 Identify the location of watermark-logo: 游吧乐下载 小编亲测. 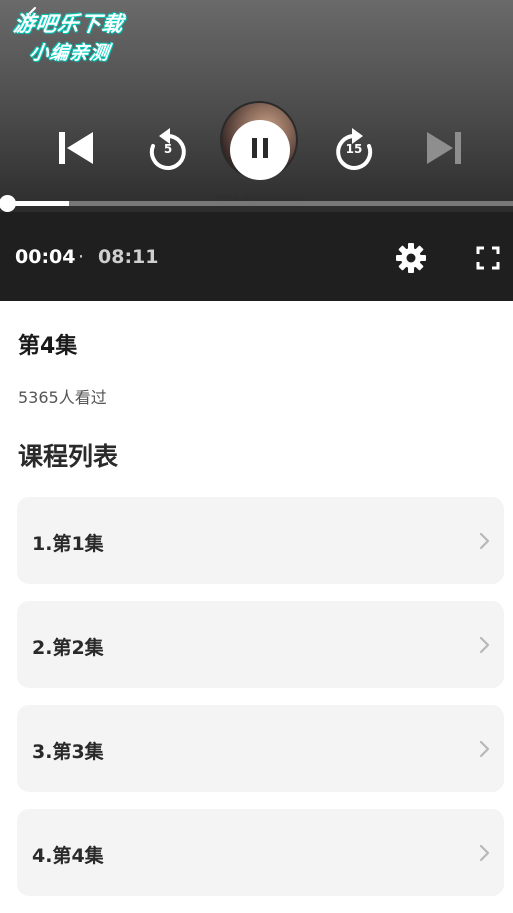
(77, 36).